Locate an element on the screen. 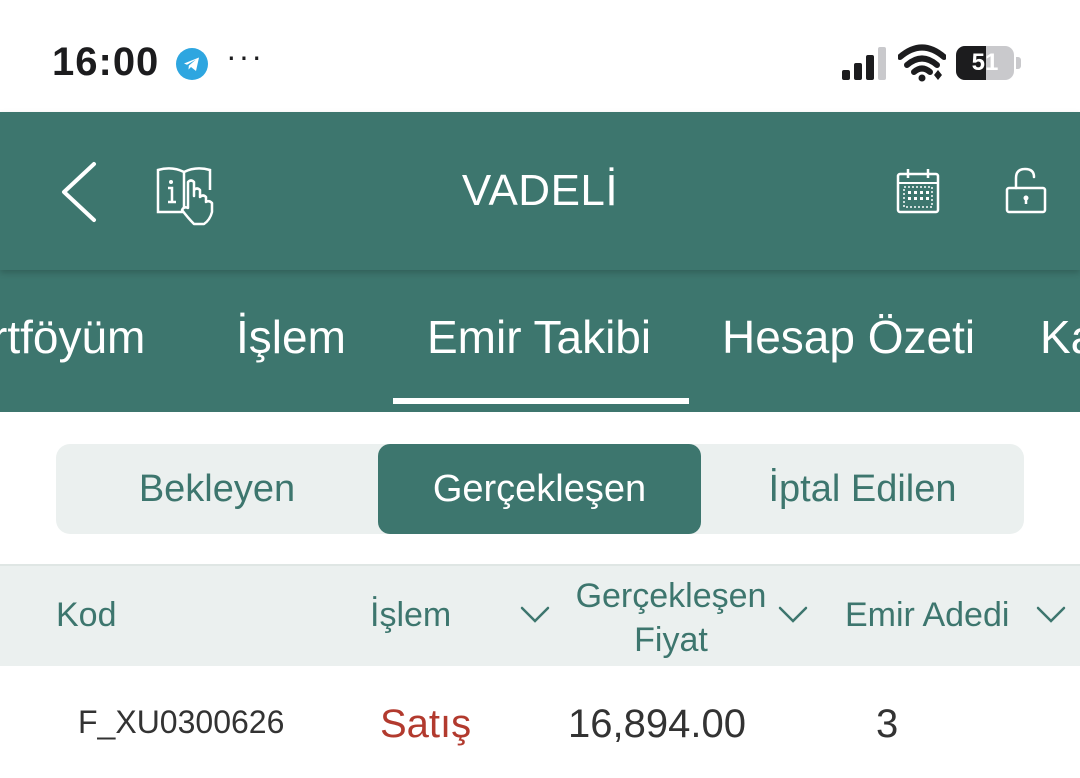 The height and width of the screenshot is (778, 1080). tab-emir-takibi: Emir Takibi is located at coordinates (539, 337).